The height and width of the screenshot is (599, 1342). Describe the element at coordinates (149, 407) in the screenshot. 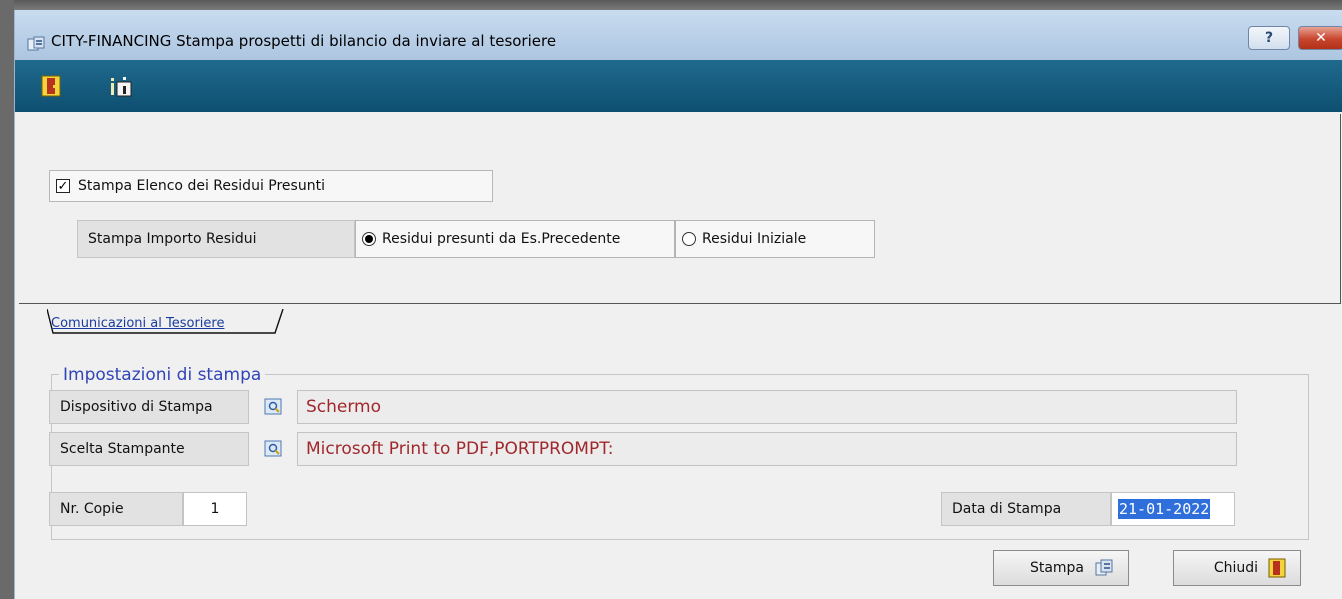

I see `device-label: Dispositivo di Stampa` at that location.